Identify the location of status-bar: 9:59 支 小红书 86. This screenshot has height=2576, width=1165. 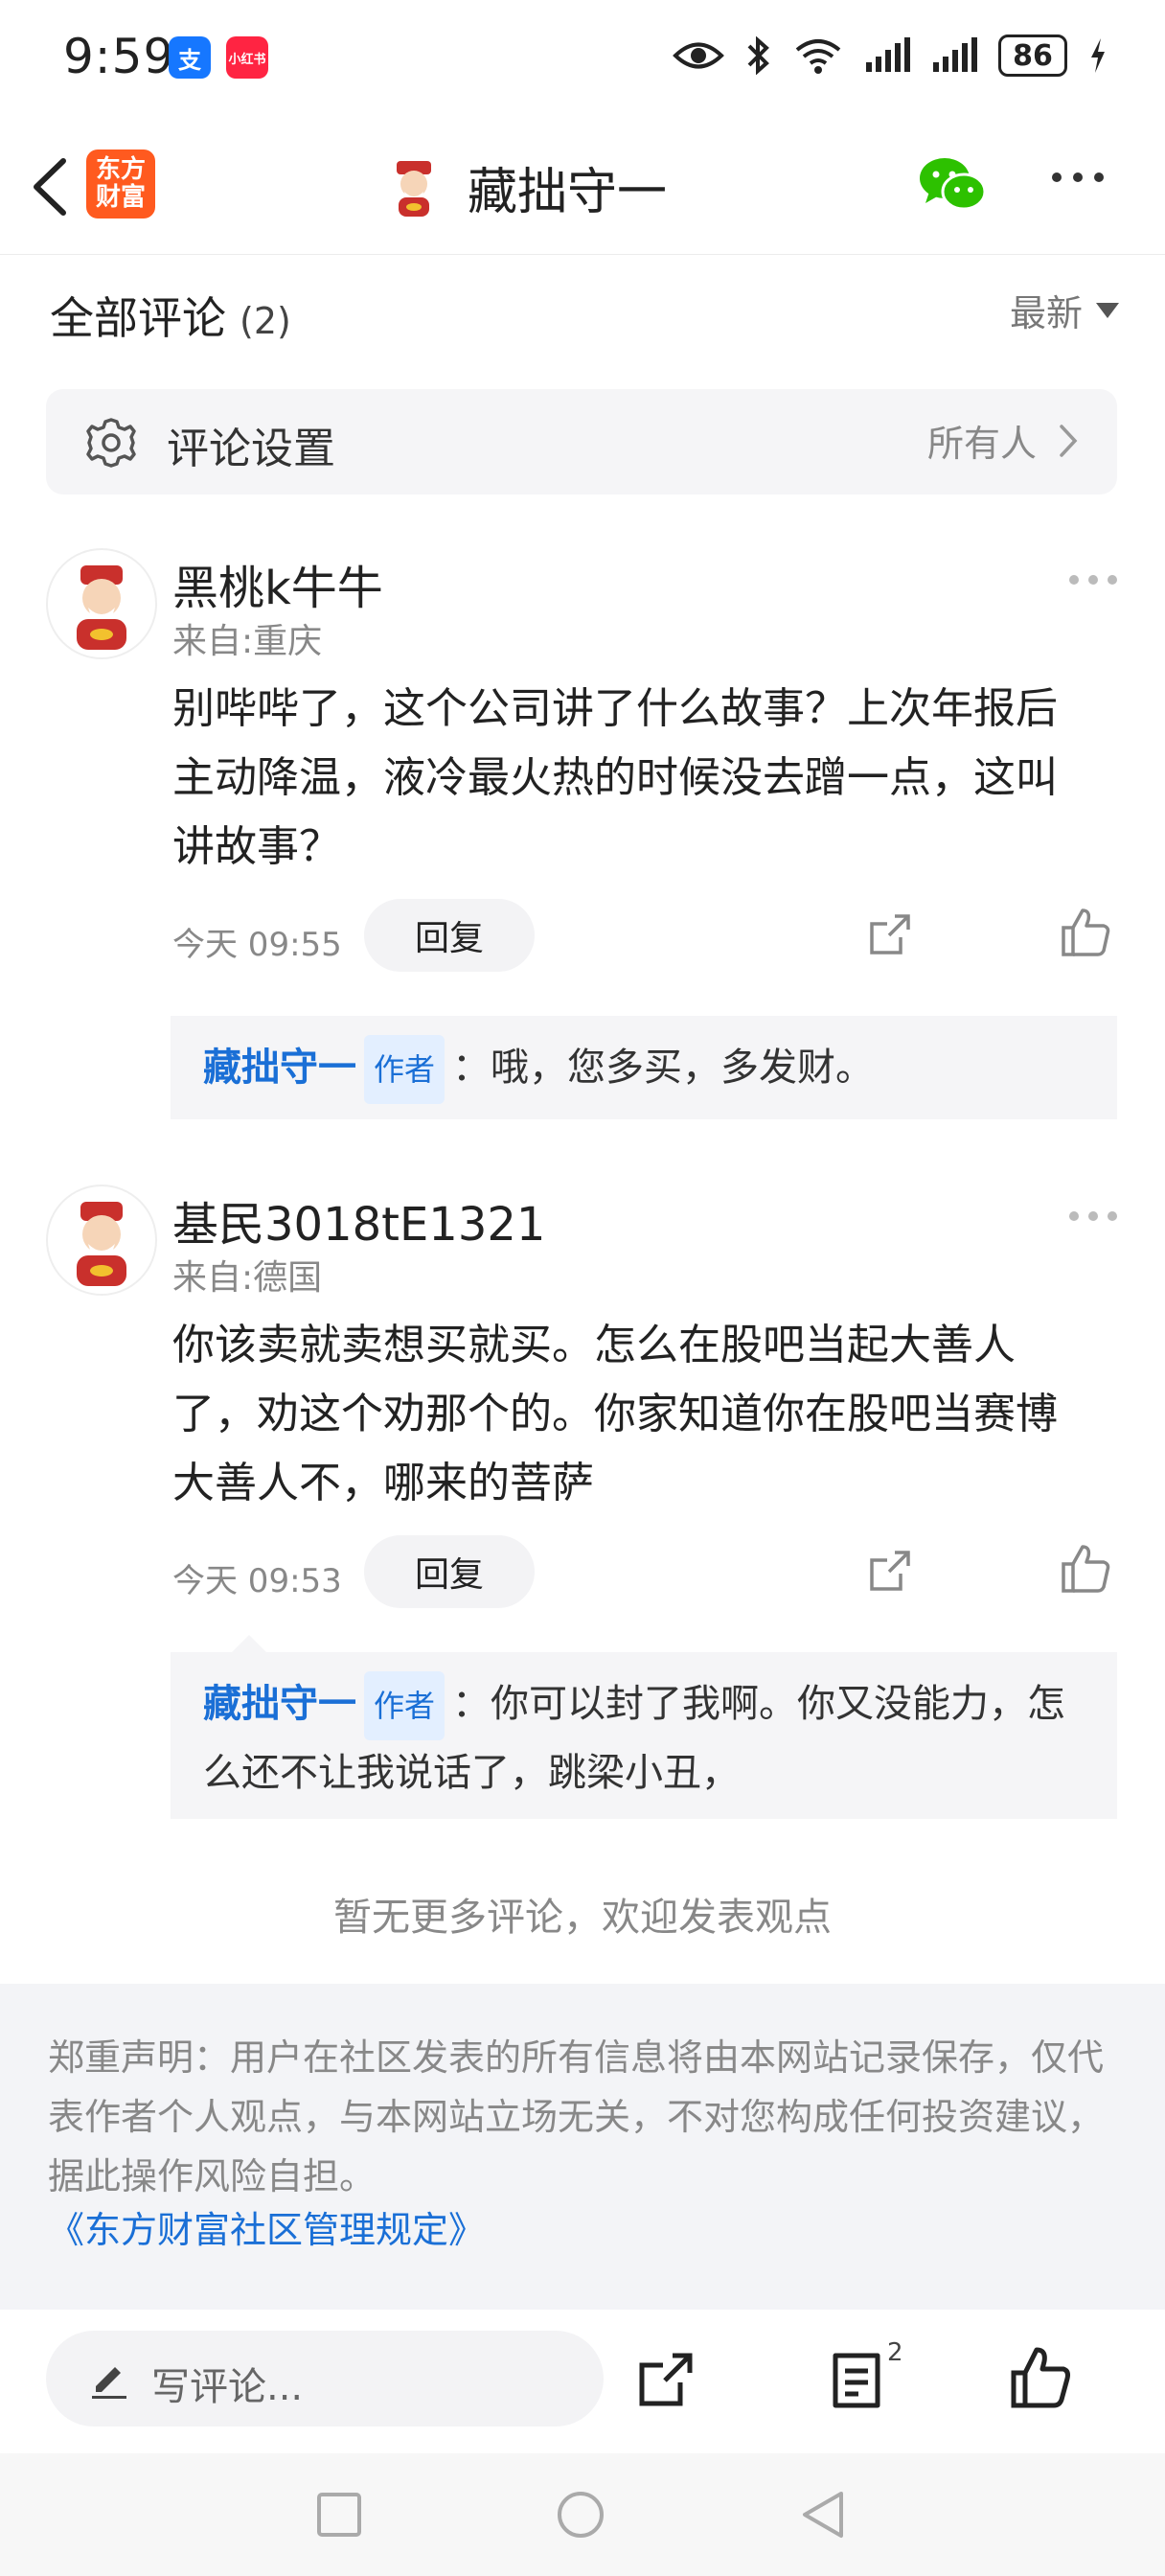
(582, 57).